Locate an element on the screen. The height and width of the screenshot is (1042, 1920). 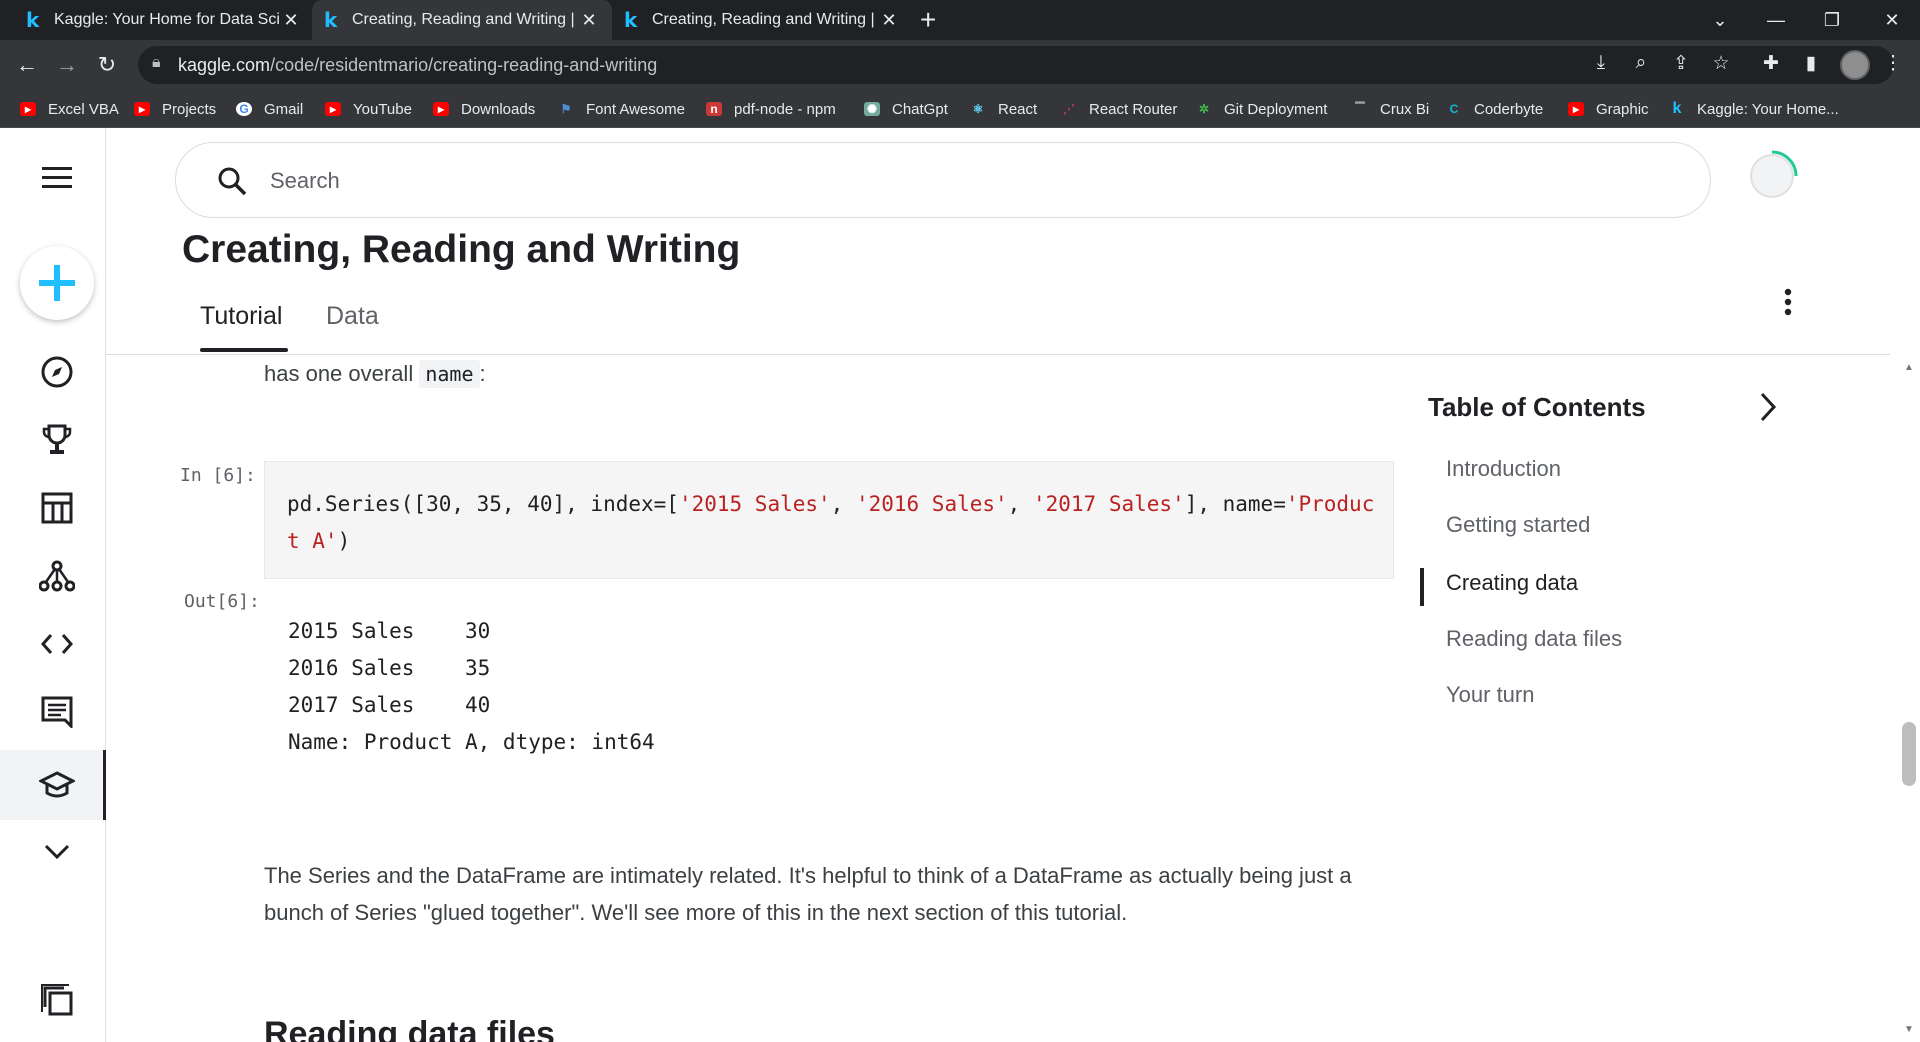
bookmark-item: ⋰ React Router is located at coordinates (1119, 109).